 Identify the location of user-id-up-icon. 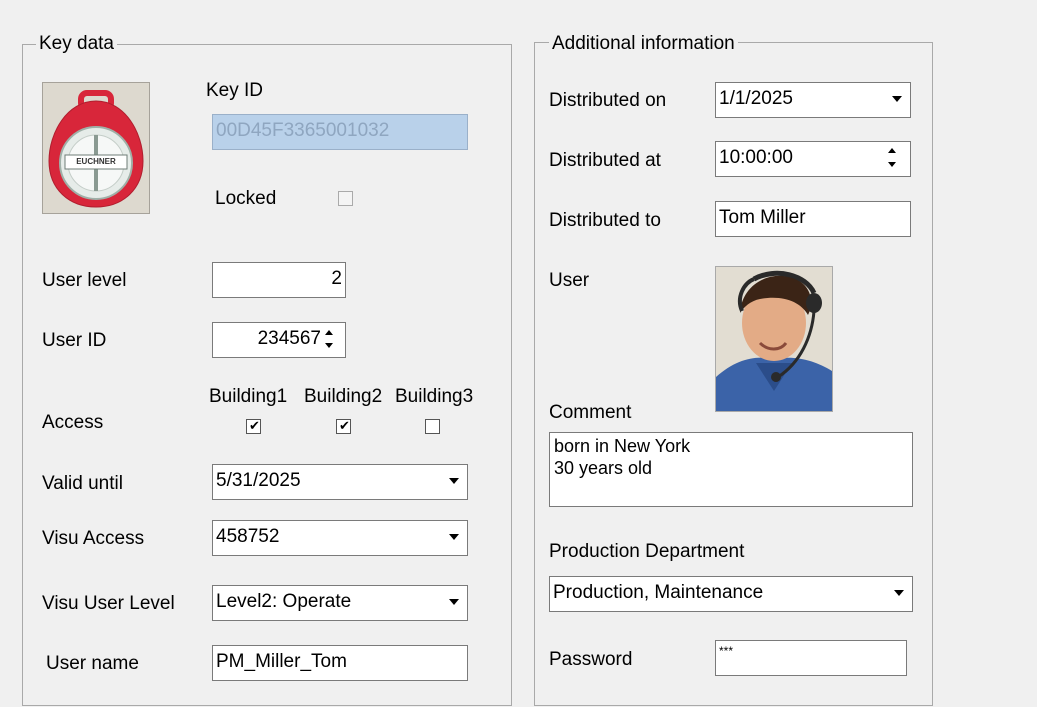
(329, 332).